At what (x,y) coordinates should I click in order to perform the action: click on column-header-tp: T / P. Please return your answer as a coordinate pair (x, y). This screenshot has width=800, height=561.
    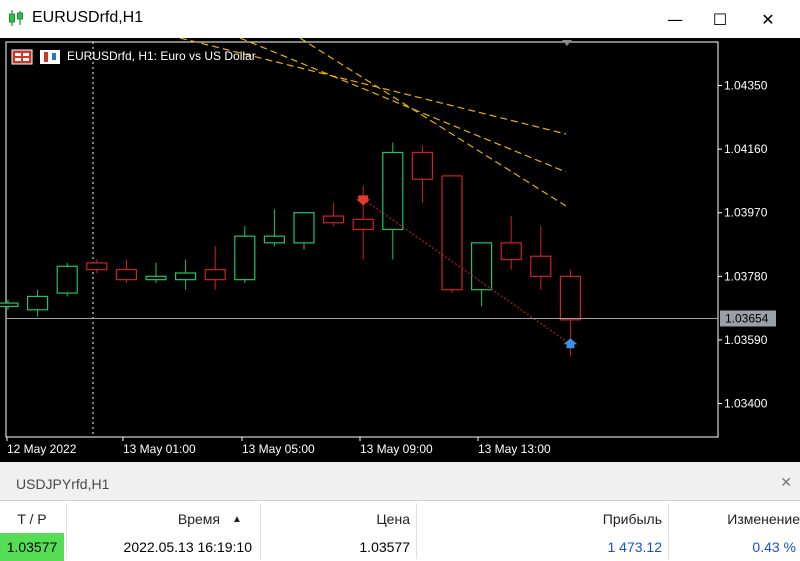
    Looking at the image, I should click on (32, 519).